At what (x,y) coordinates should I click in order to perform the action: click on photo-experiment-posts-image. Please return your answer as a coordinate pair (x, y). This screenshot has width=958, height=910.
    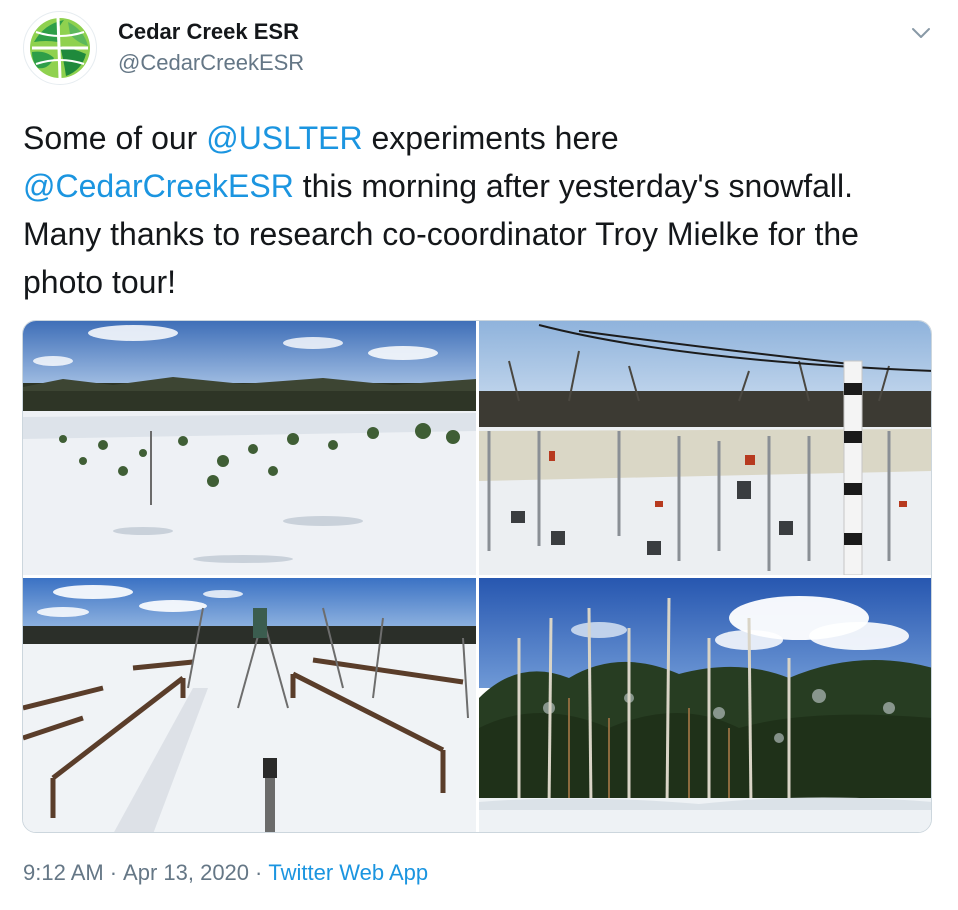
    Looking at the image, I should click on (705, 448).